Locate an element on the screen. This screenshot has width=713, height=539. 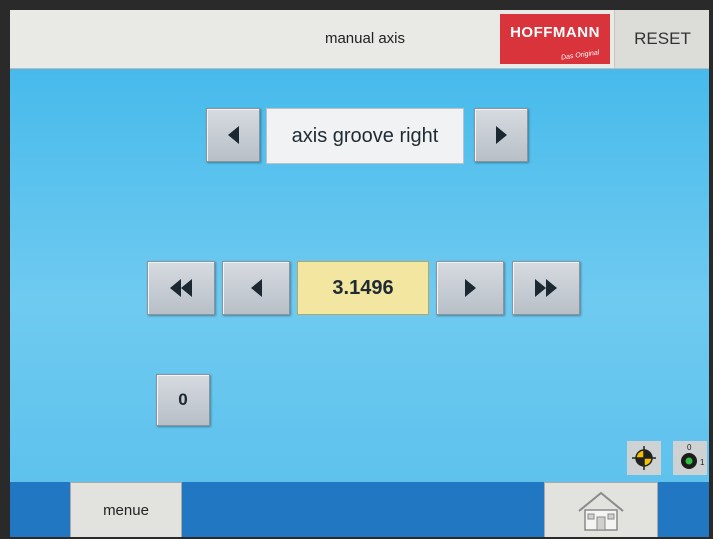
jog-back-button is located at coordinates (256, 288).